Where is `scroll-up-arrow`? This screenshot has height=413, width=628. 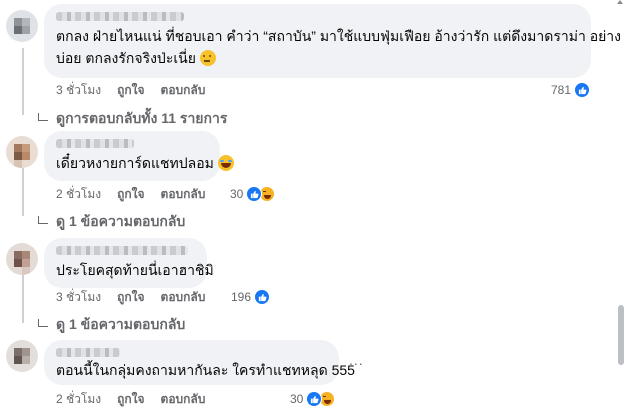 scroll-up-arrow is located at coordinates (620, 2).